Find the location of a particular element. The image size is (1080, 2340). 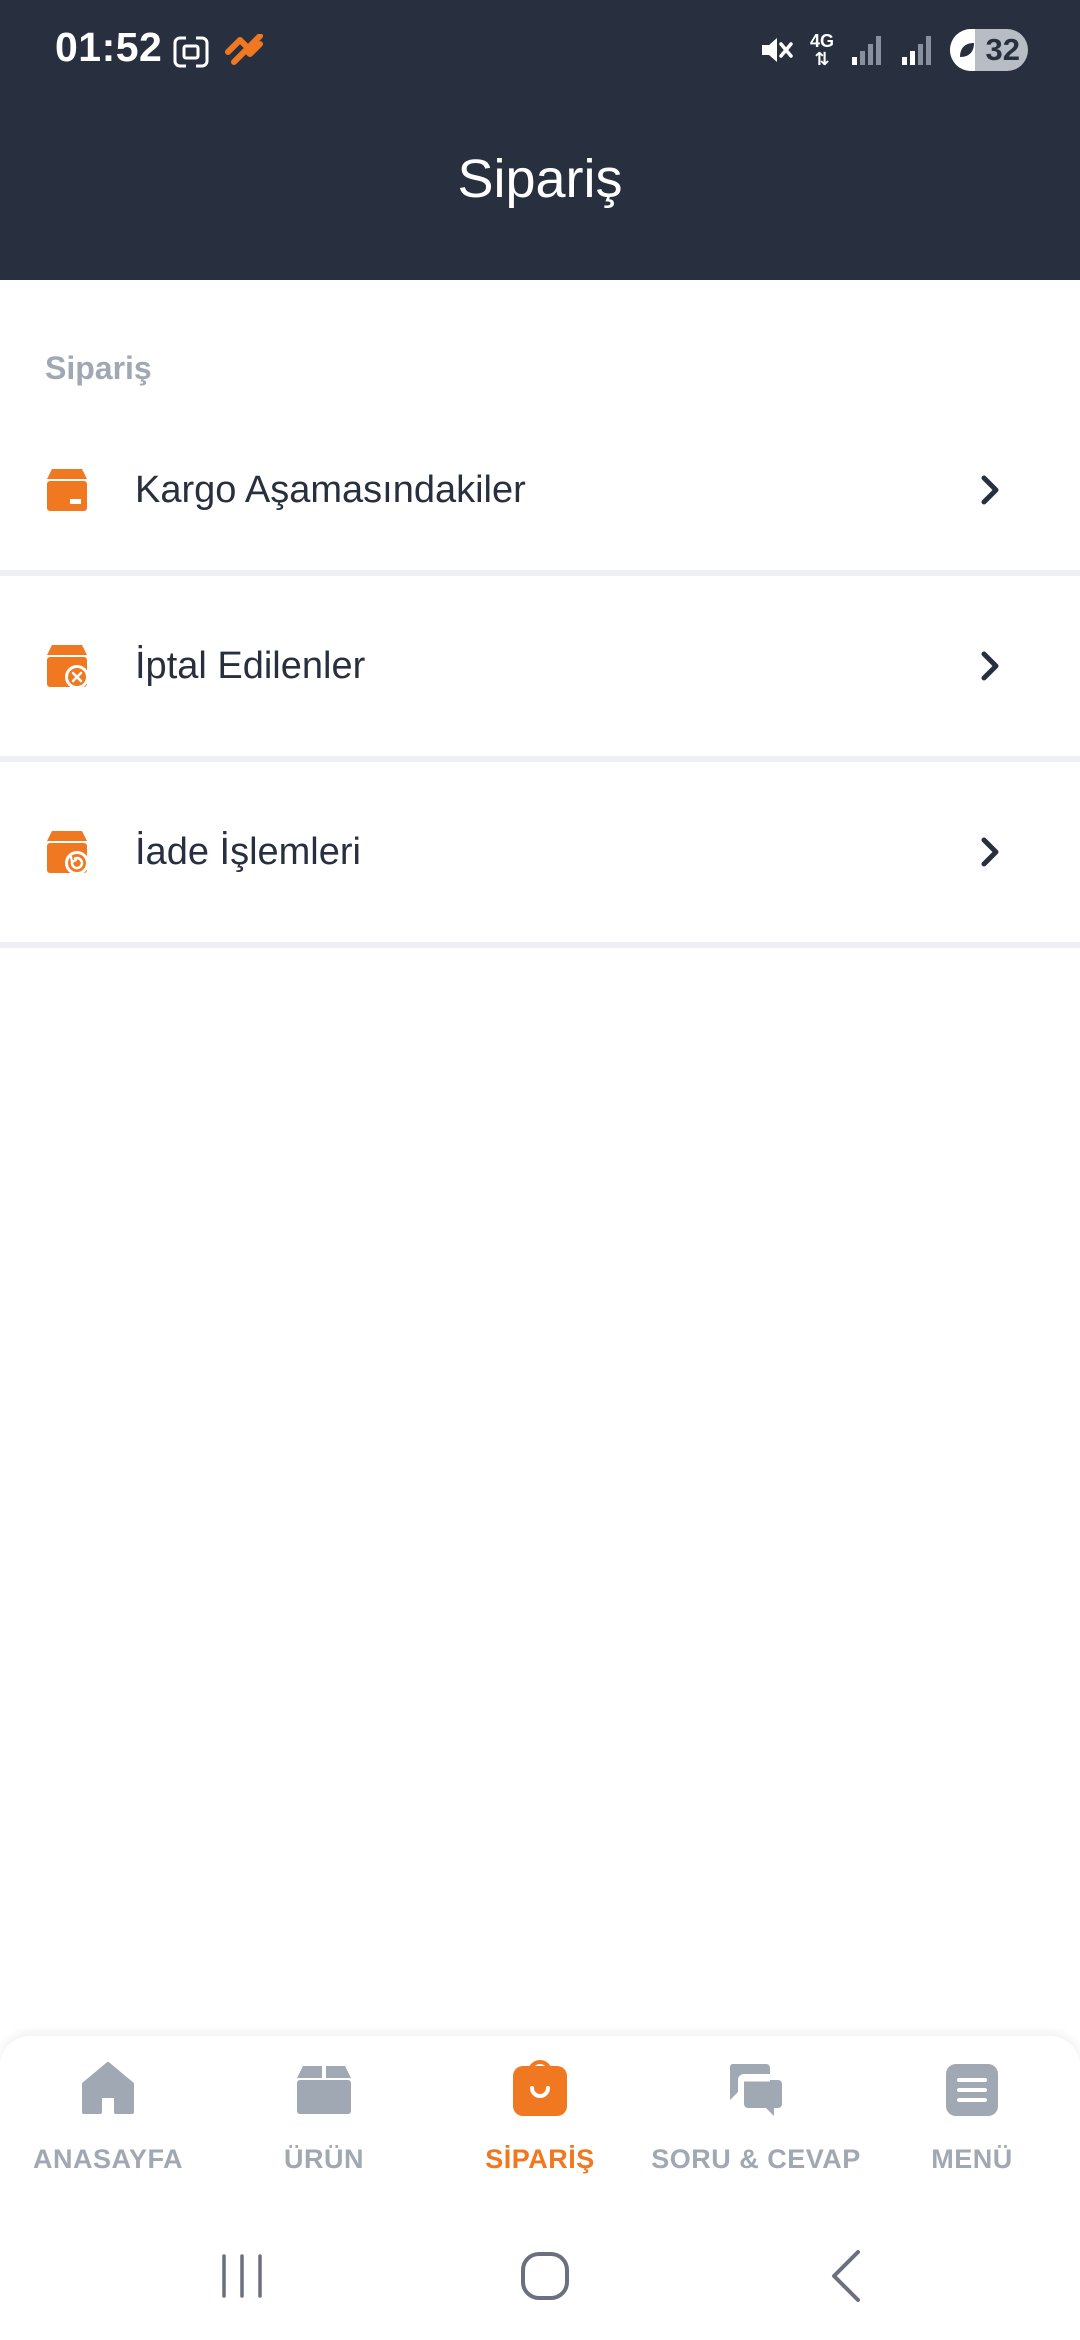

page-title: Sipariş is located at coordinates (540, 179).